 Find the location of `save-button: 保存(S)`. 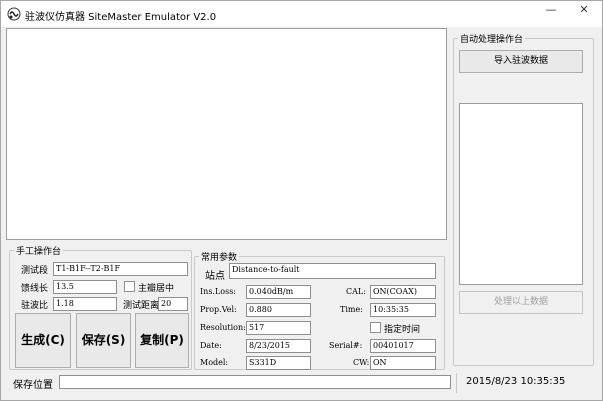

save-button: 保存(S) is located at coordinates (103, 340).